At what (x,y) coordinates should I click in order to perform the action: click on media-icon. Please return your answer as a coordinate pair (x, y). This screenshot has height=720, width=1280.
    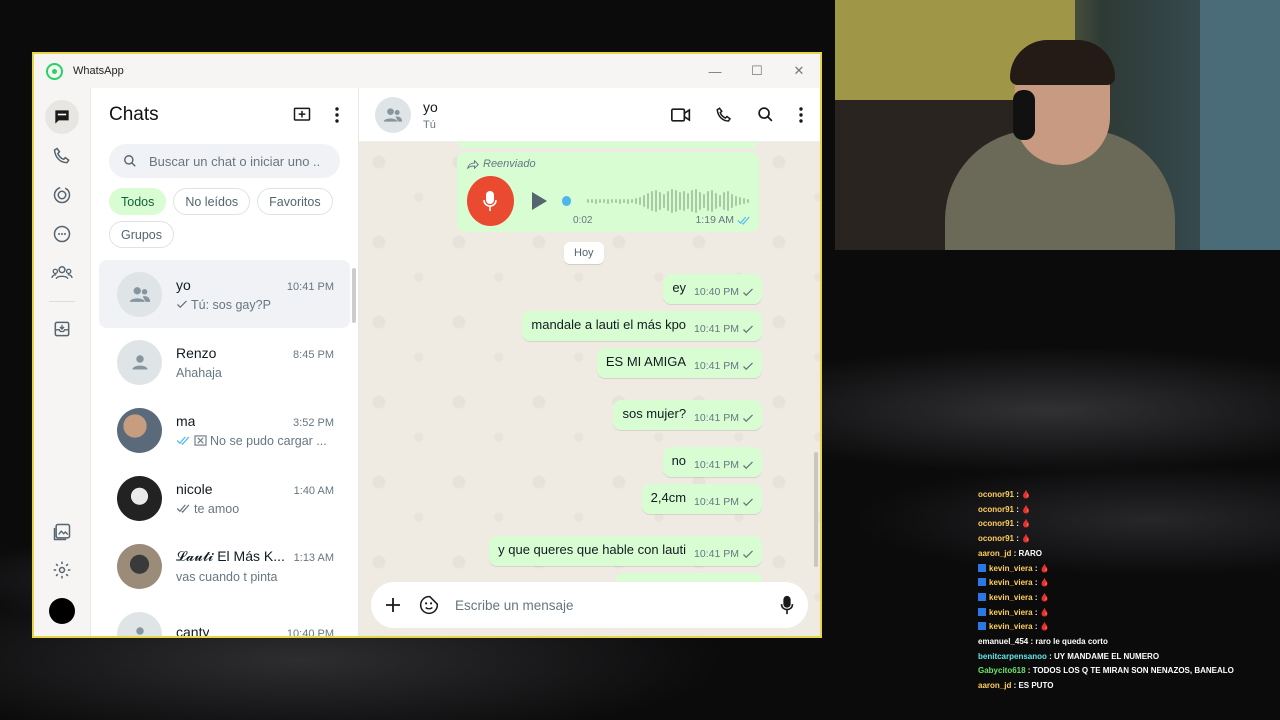
    Looking at the image, I should click on (62, 532).